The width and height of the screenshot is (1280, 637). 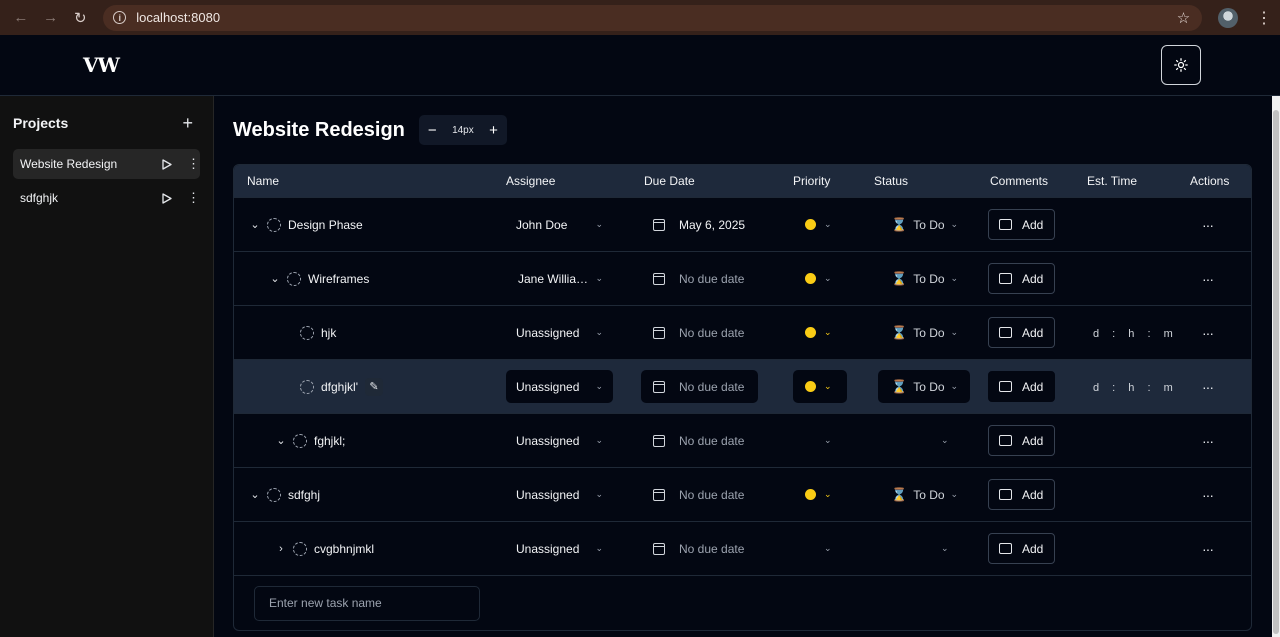 What do you see at coordinates (106, 164) in the screenshot?
I see `sidebar-item-project: Website Redesign ⋮` at bounding box center [106, 164].